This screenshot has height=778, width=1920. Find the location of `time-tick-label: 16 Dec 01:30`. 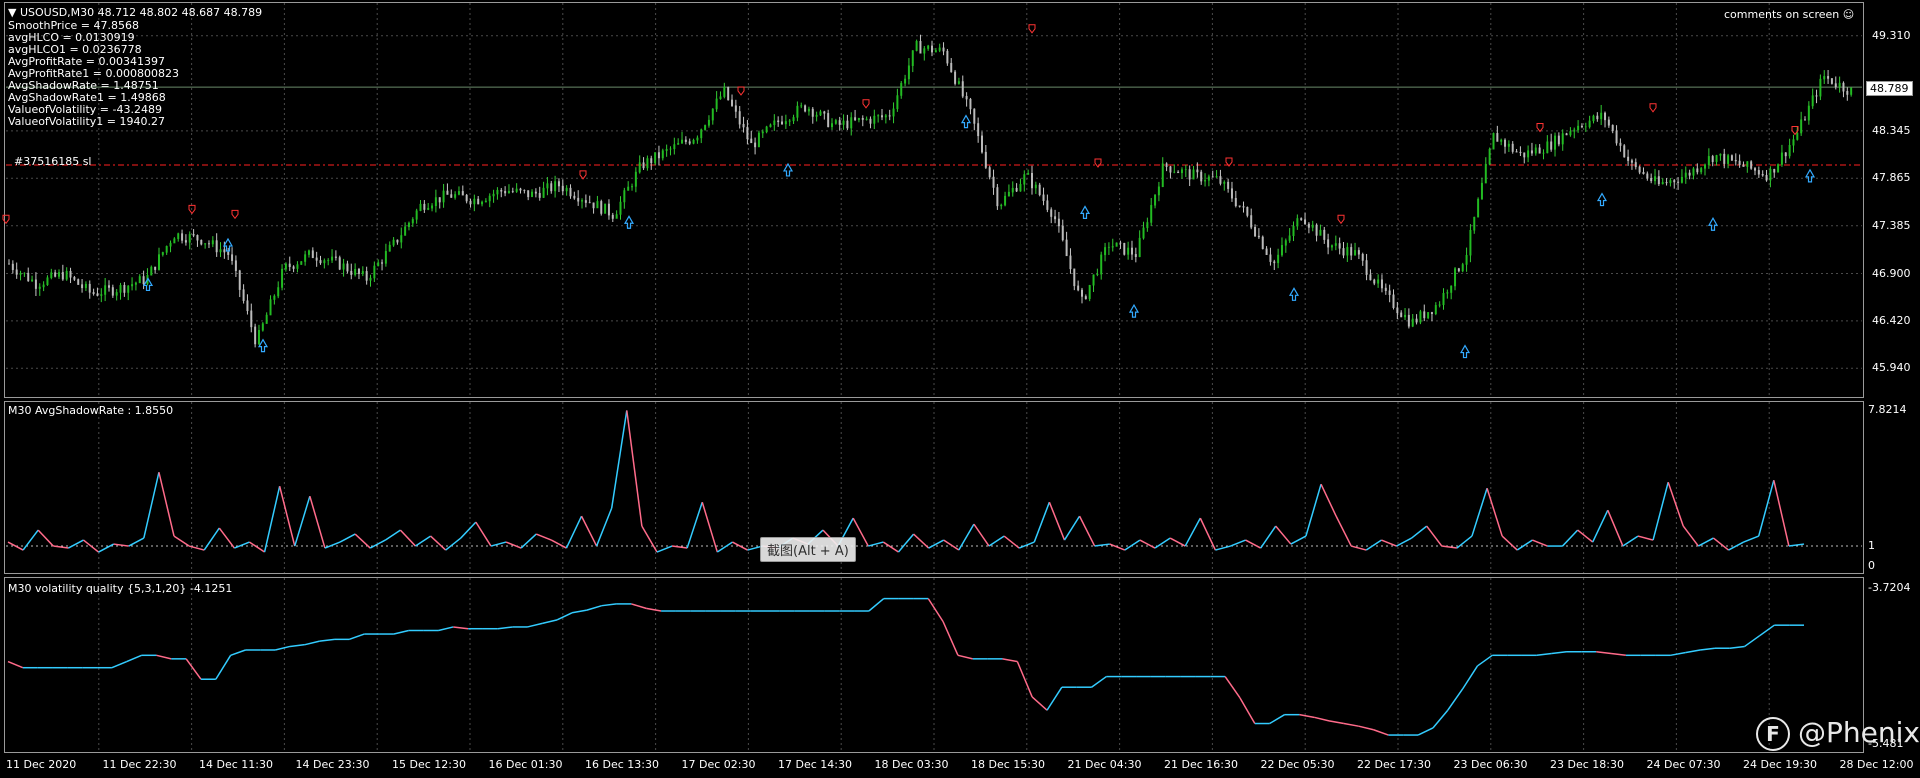

time-tick-label: 16 Dec 01:30 is located at coordinates (525, 764).